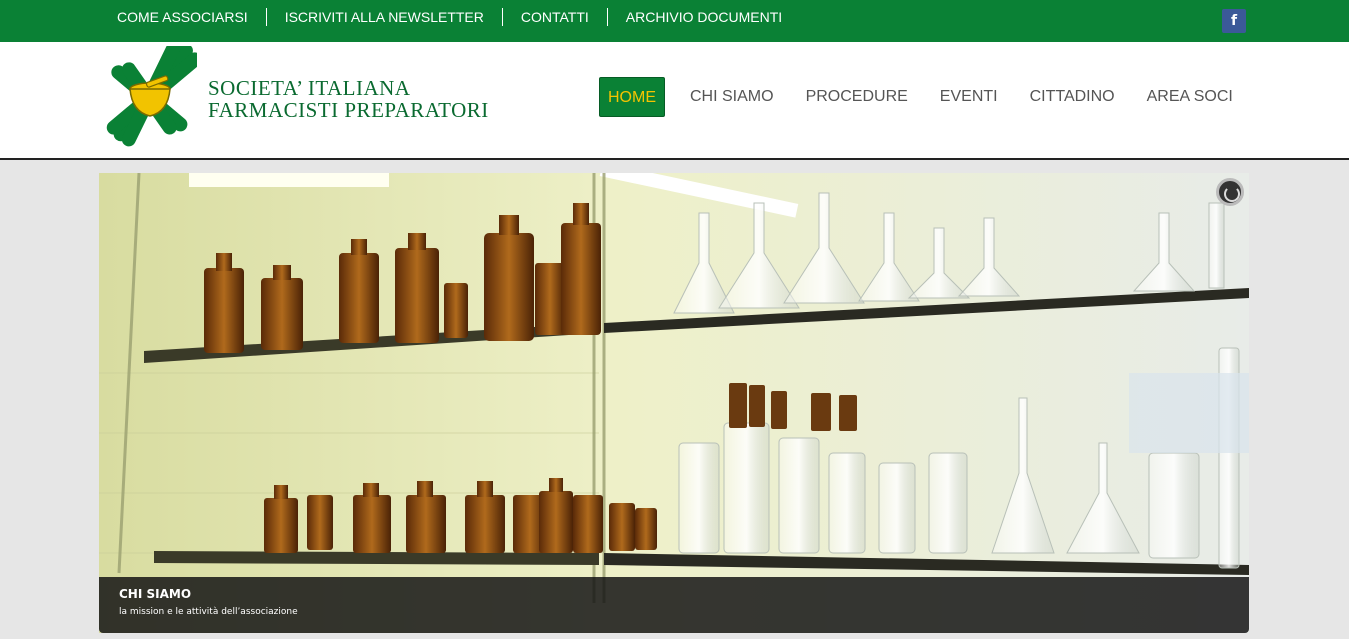  What do you see at coordinates (149, 101) in the screenshot?
I see `logo-icon` at bounding box center [149, 101].